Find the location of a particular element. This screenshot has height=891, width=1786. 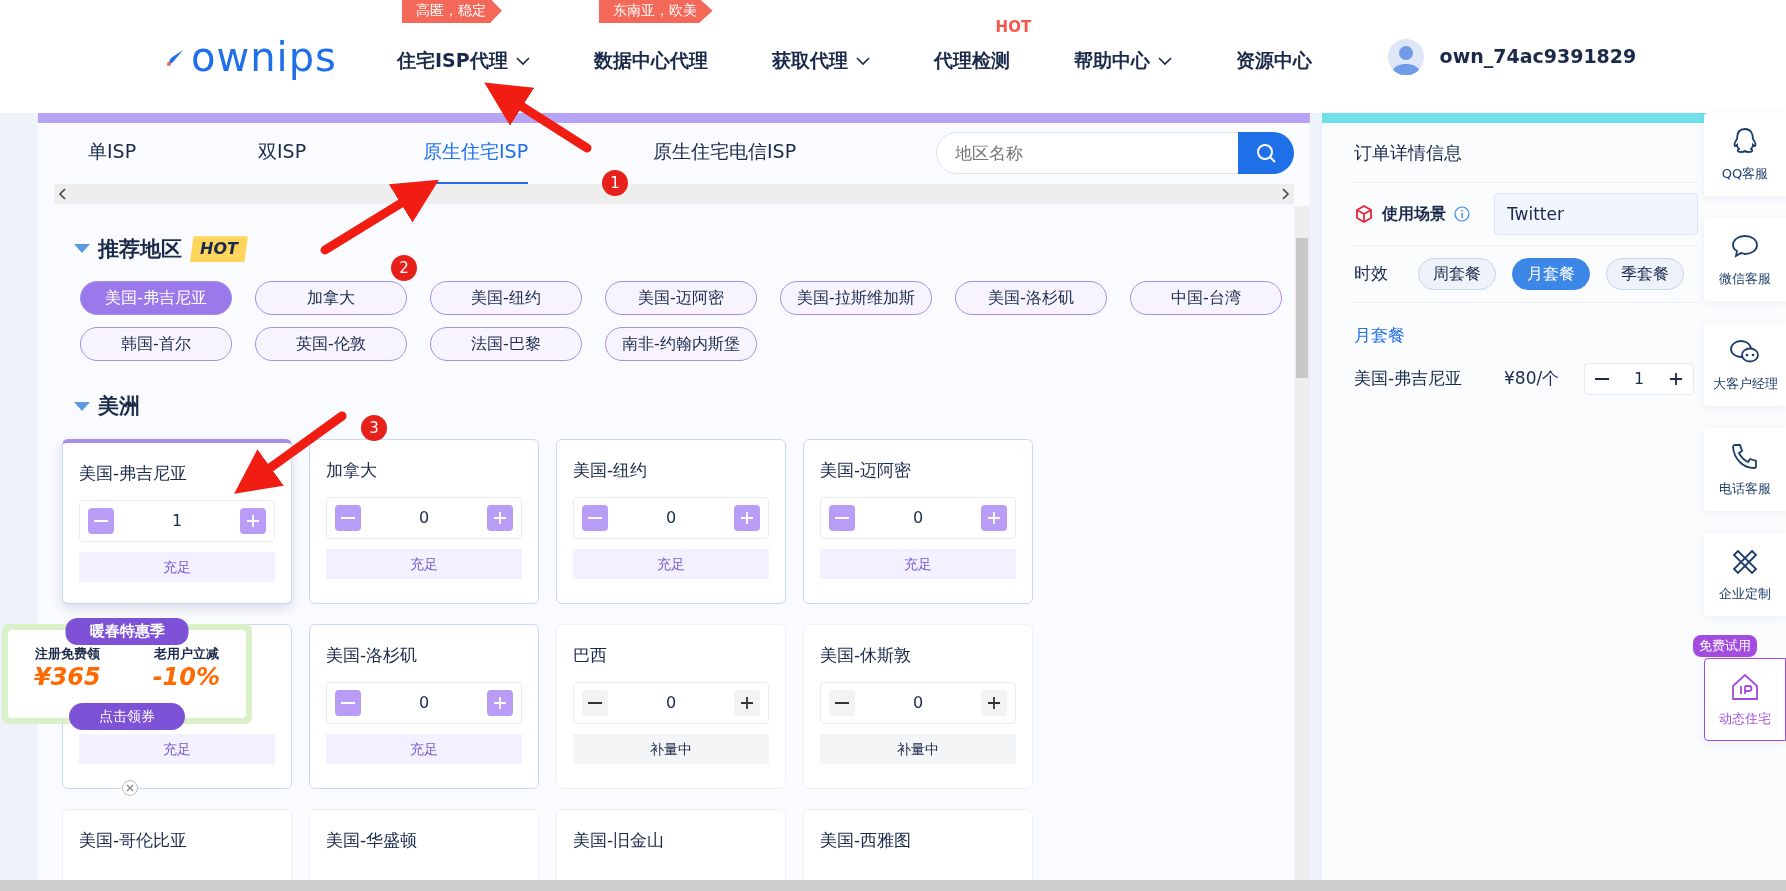

region-card: 巴西 0 补量中 is located at coordinates (671, 706).